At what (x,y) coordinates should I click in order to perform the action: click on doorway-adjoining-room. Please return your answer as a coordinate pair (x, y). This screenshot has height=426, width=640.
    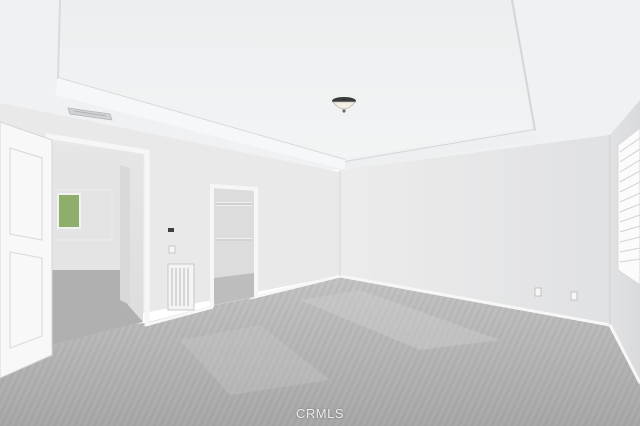
    Looking at the image, I should click on (97, 244).